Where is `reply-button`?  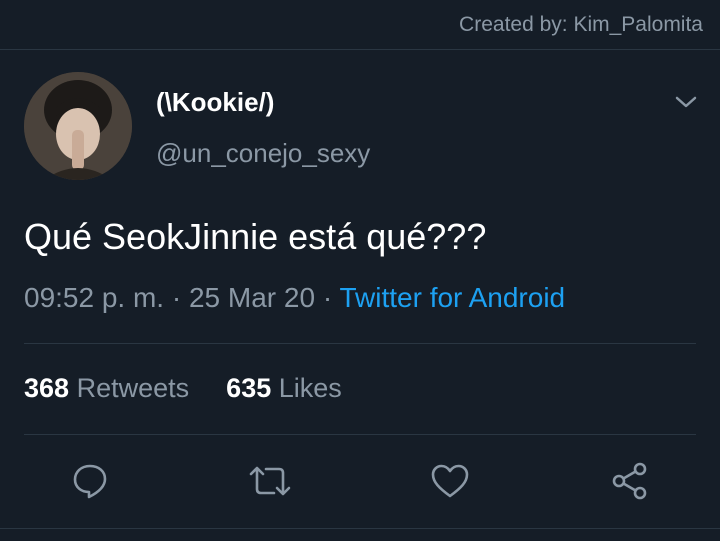
reply-button is located at coordinates (90, 481).